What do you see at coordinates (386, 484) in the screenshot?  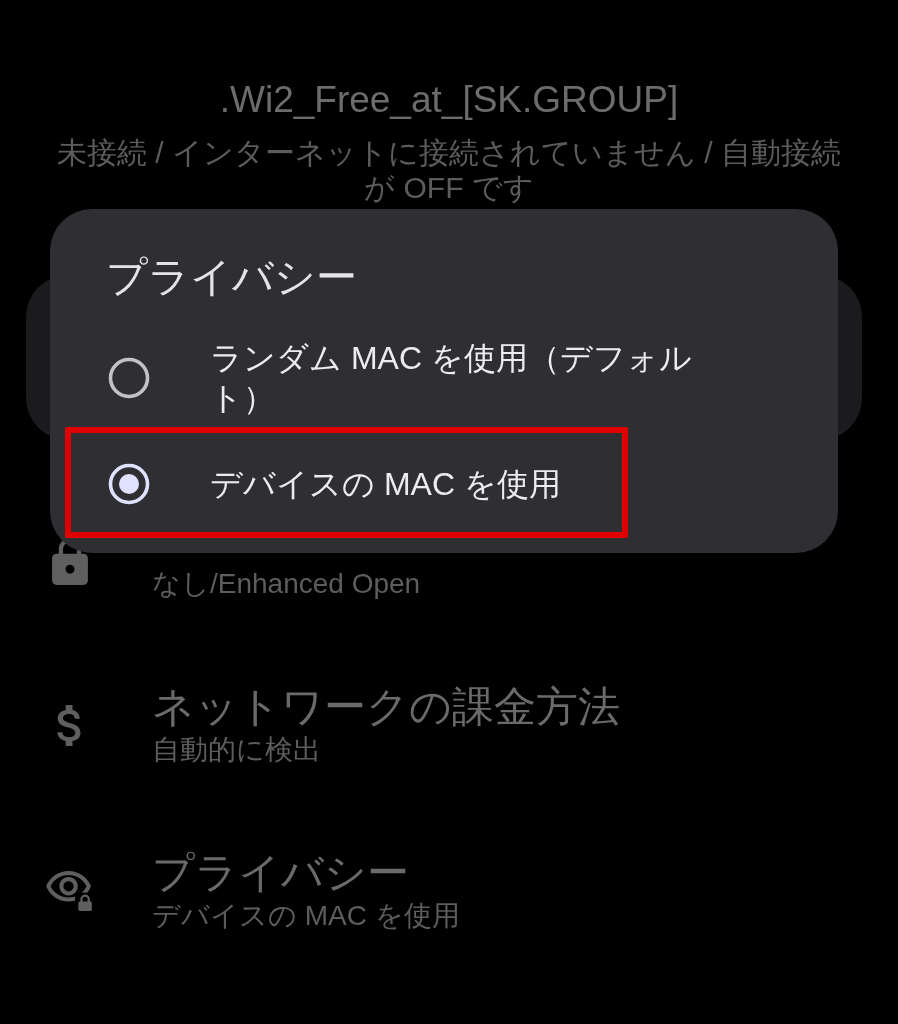 I see `option-label: デバイスの MAC を使用` at bounding box center [386, 484].